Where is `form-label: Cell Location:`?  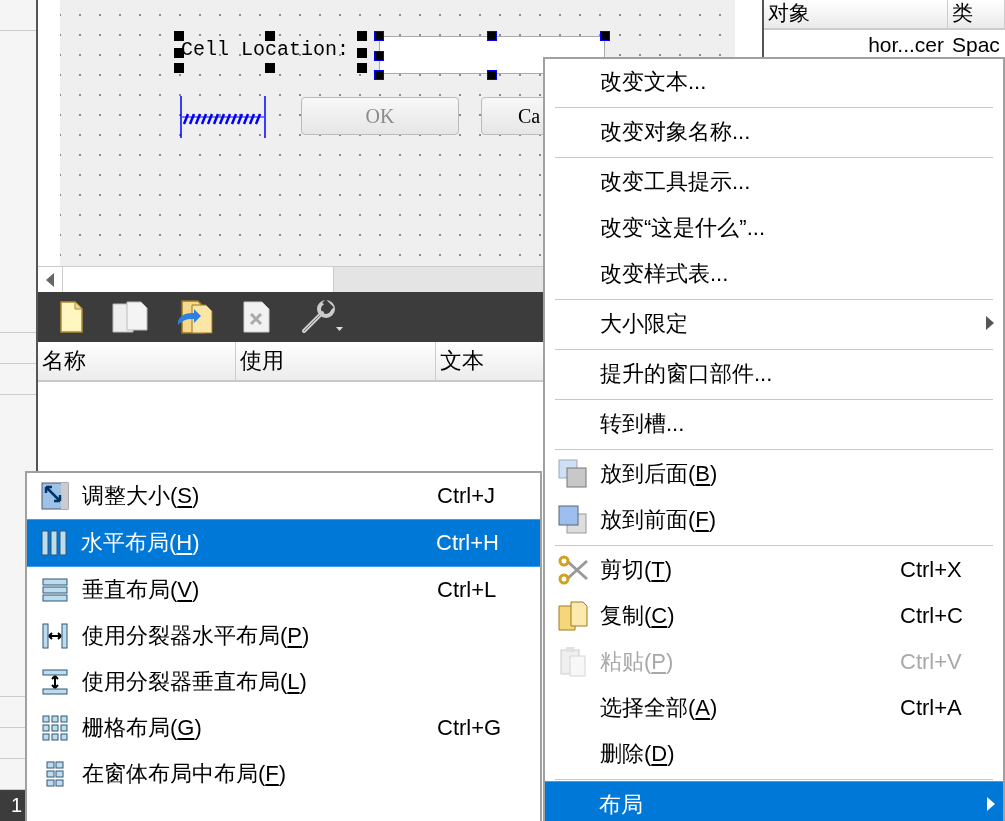
form-label: Cell Location: is located at coordinates (265, 49).